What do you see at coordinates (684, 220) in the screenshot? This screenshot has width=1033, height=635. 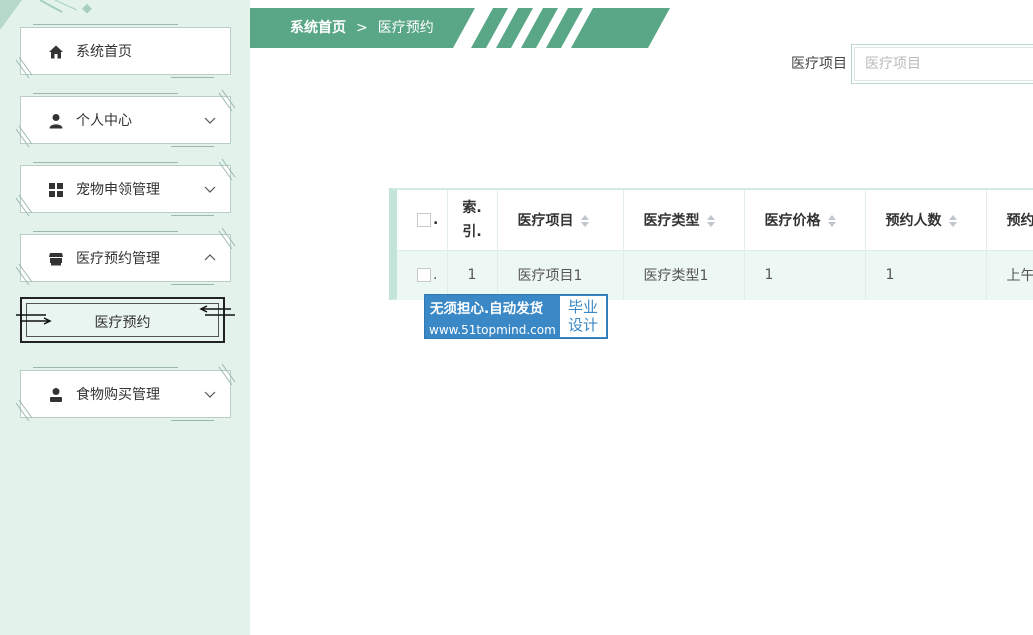 I see `column-header-medical-type: 医疗类型` at bounding box center [684, 220].